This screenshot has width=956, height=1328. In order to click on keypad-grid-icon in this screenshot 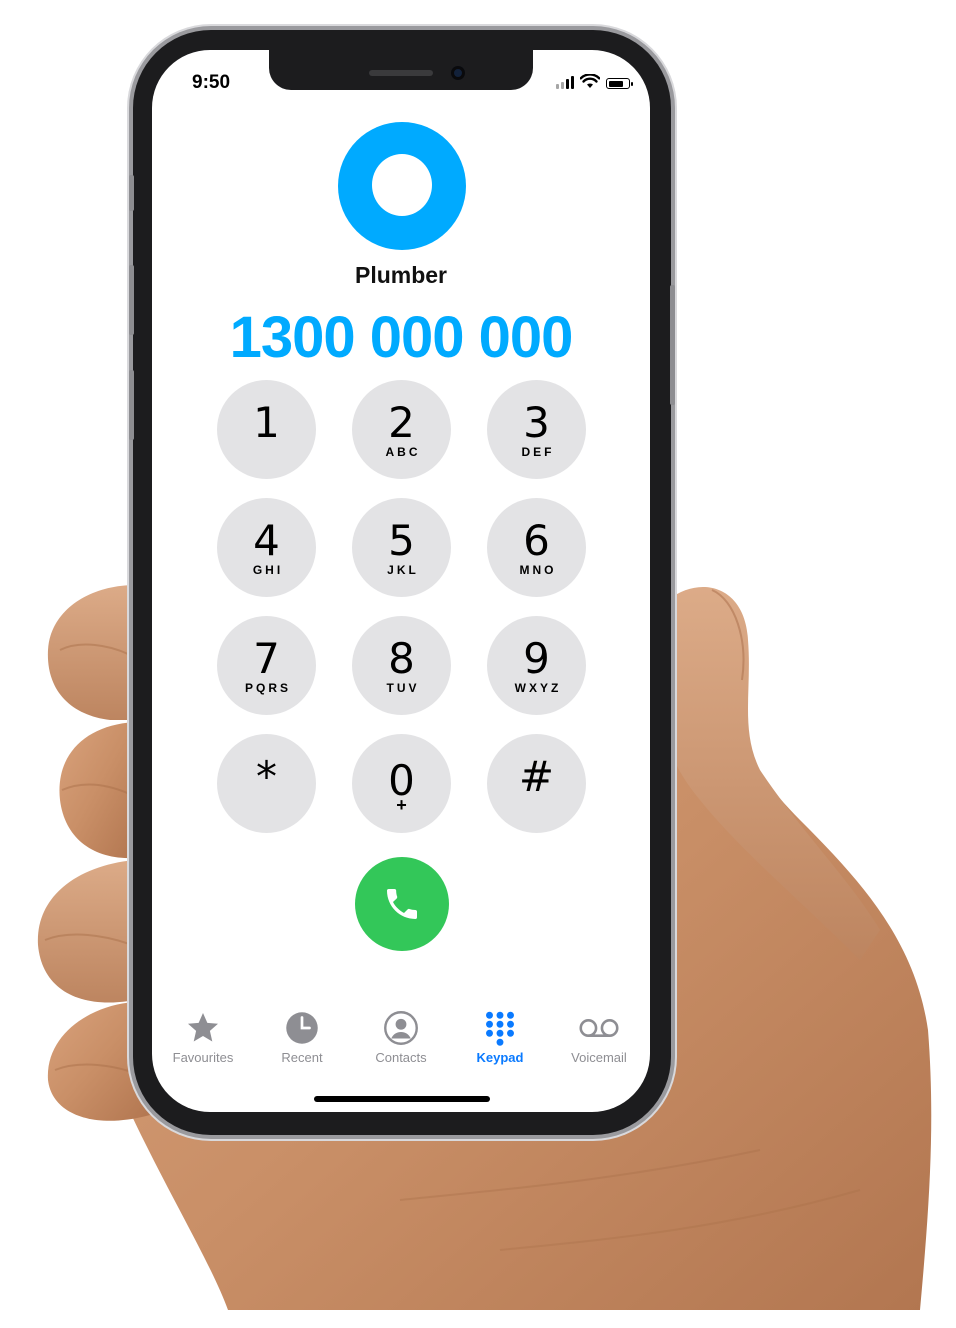, I will do `click(500, 1028)`.